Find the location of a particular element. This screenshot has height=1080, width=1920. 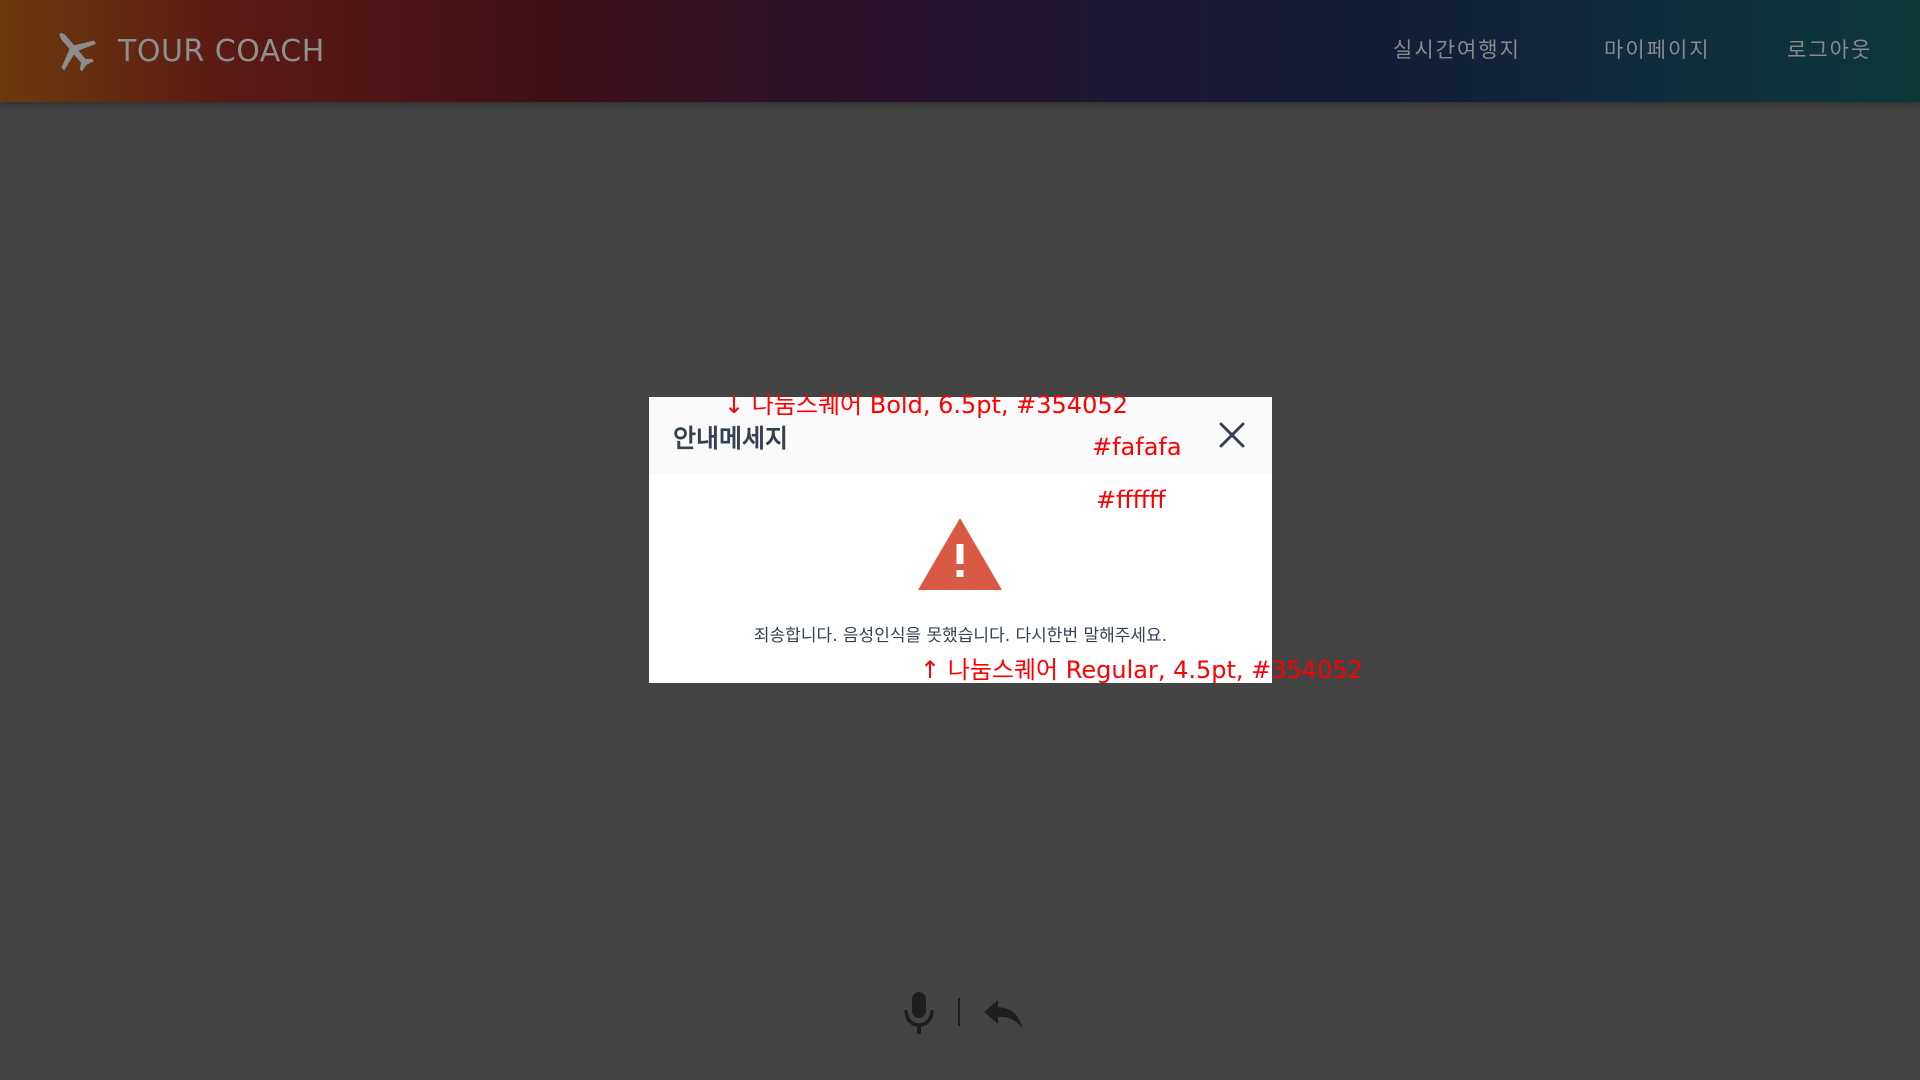

logo-text: TOUR COACH is located at coordinates (221, 51).